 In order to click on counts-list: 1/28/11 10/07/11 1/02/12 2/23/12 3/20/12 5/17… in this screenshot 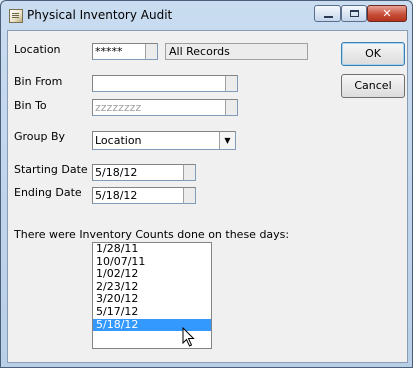, I will do `click(152, 287)`.